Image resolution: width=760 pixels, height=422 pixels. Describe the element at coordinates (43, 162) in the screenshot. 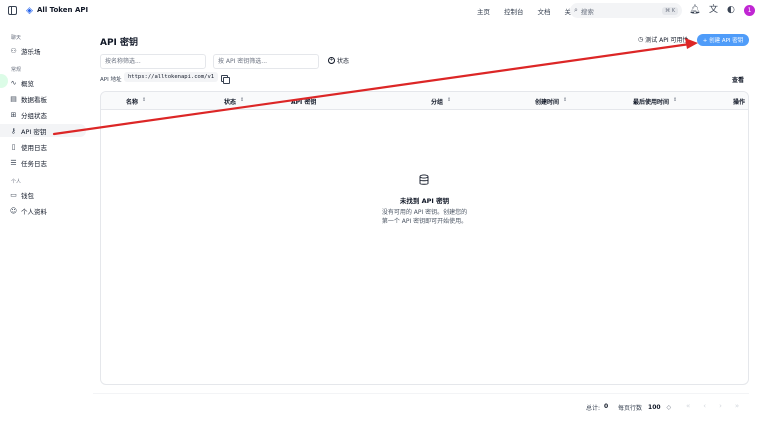

I see `sidebar-item-task-logs: ☰ 任务日志` at that location.